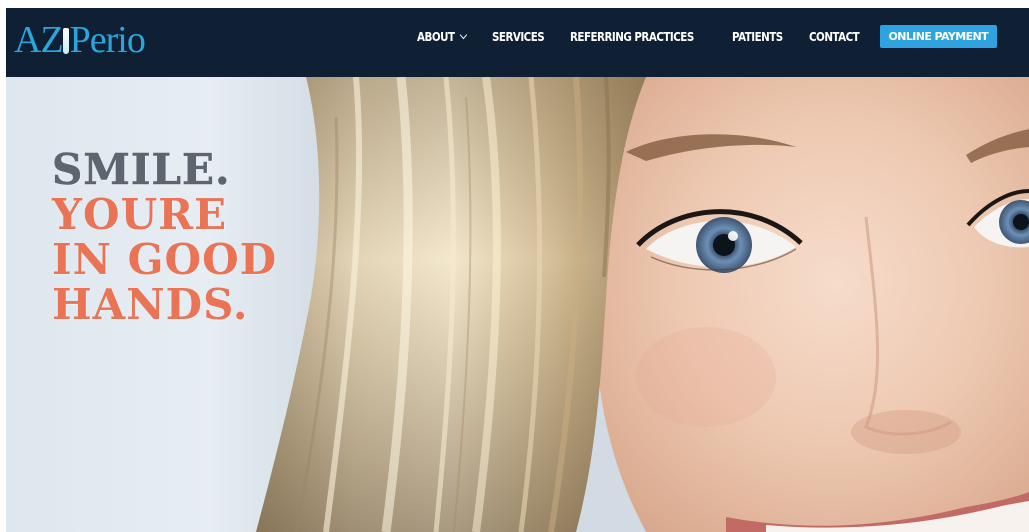 The image size is (1029, 532). What do you see at coordinates (39, 40) in the screenshot?
I see `logo-az-text: AZ` at bounding box center [39, 40].